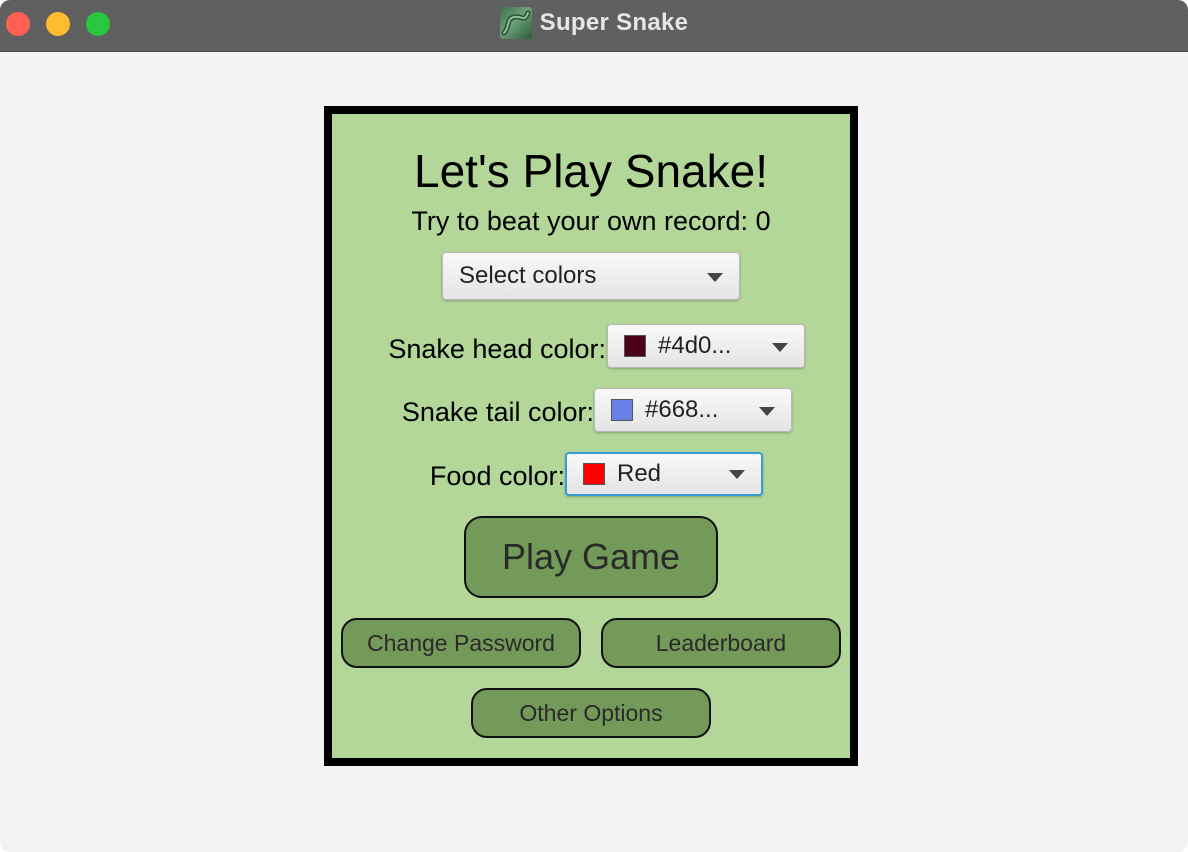 The image size is (1188, 852). I want to click on snake-app-icon, so click(515, 23).